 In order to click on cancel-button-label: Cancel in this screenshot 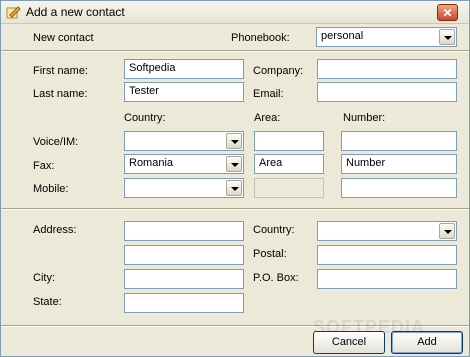, I will do `click(349, 342)`.